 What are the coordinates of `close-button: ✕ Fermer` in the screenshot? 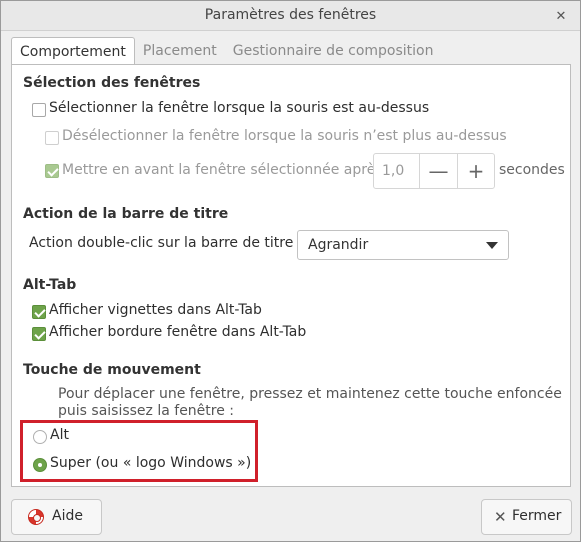 It's located at (526, 517).